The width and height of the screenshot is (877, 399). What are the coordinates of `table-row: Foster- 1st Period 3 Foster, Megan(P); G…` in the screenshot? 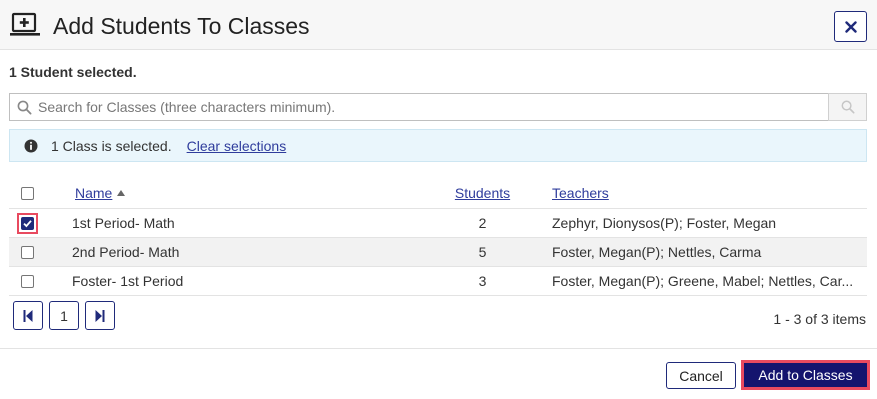 It's located at (438, 281).